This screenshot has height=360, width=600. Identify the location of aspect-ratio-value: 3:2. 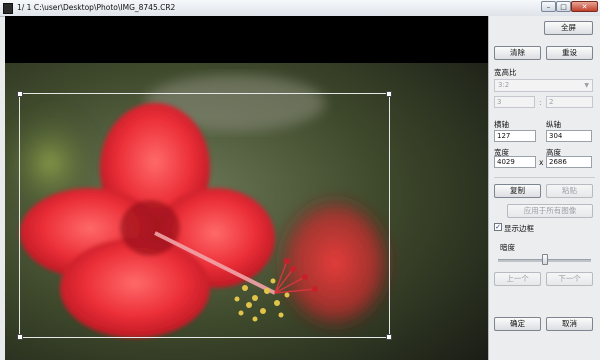
(504, 85).